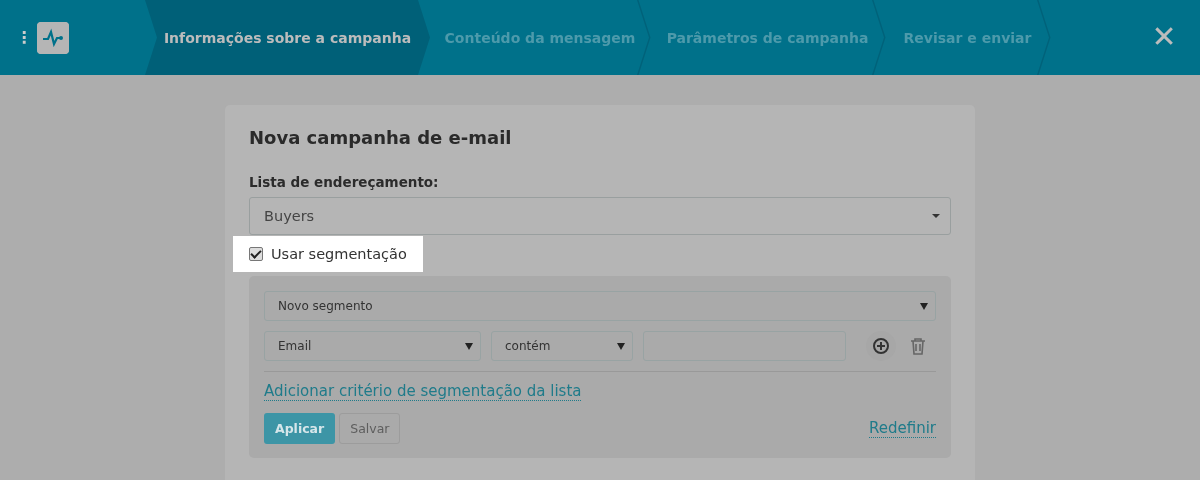  What do you see at coordinates (300, 428) in the screenshot?
I see `apply-button: Aplicar` at bounding box center [300, 428].